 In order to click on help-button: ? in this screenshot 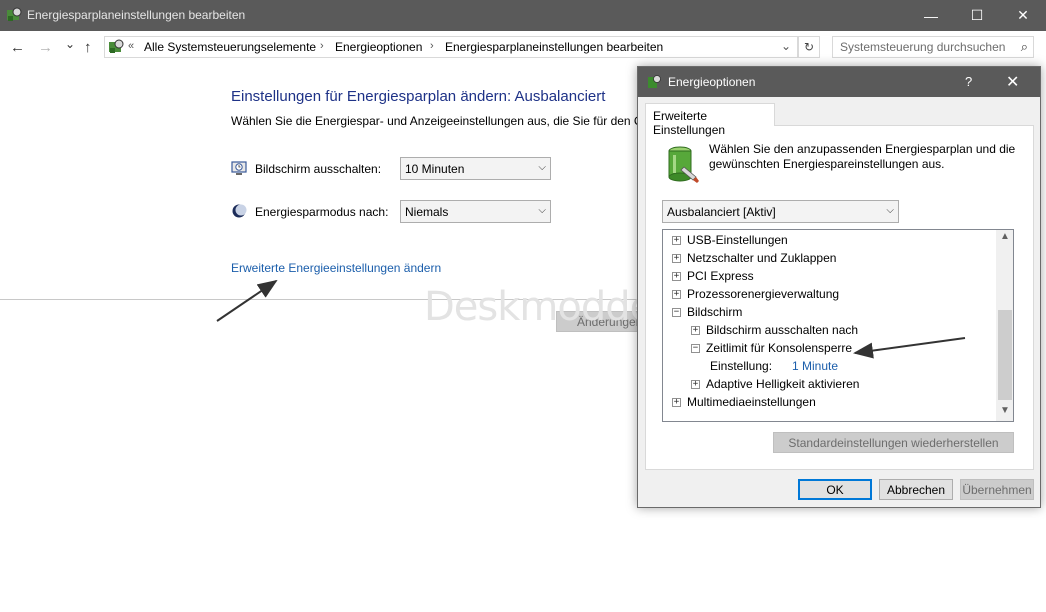, I will do `click(968, 81)`.